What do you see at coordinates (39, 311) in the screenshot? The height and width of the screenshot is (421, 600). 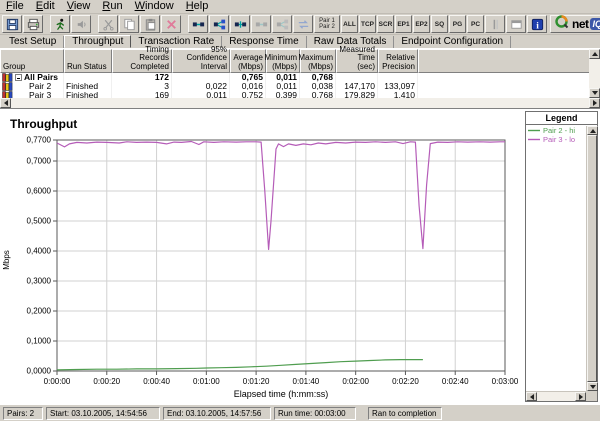 I see `y-tick-label: 0,2000` at bounding box center [39, 311].